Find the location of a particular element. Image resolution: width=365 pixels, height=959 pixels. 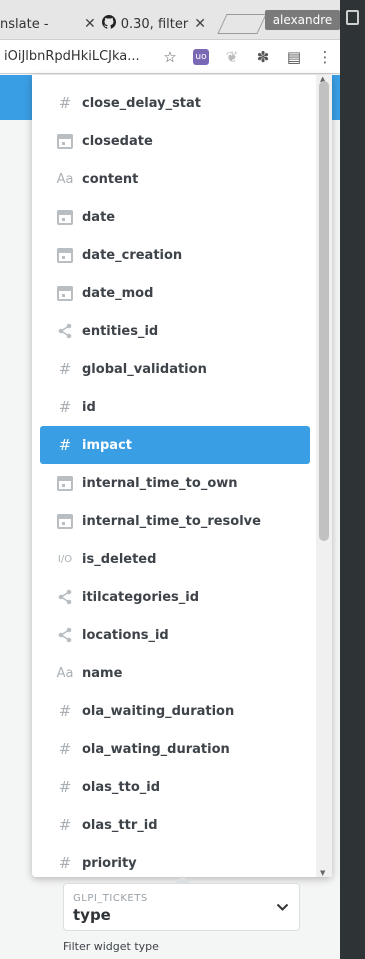

address-bar: iOiJlbnRpdHkiLCJka... ☆ uo ❦ ✽ ▤ ⋮ is located at coordinates (170, 57).